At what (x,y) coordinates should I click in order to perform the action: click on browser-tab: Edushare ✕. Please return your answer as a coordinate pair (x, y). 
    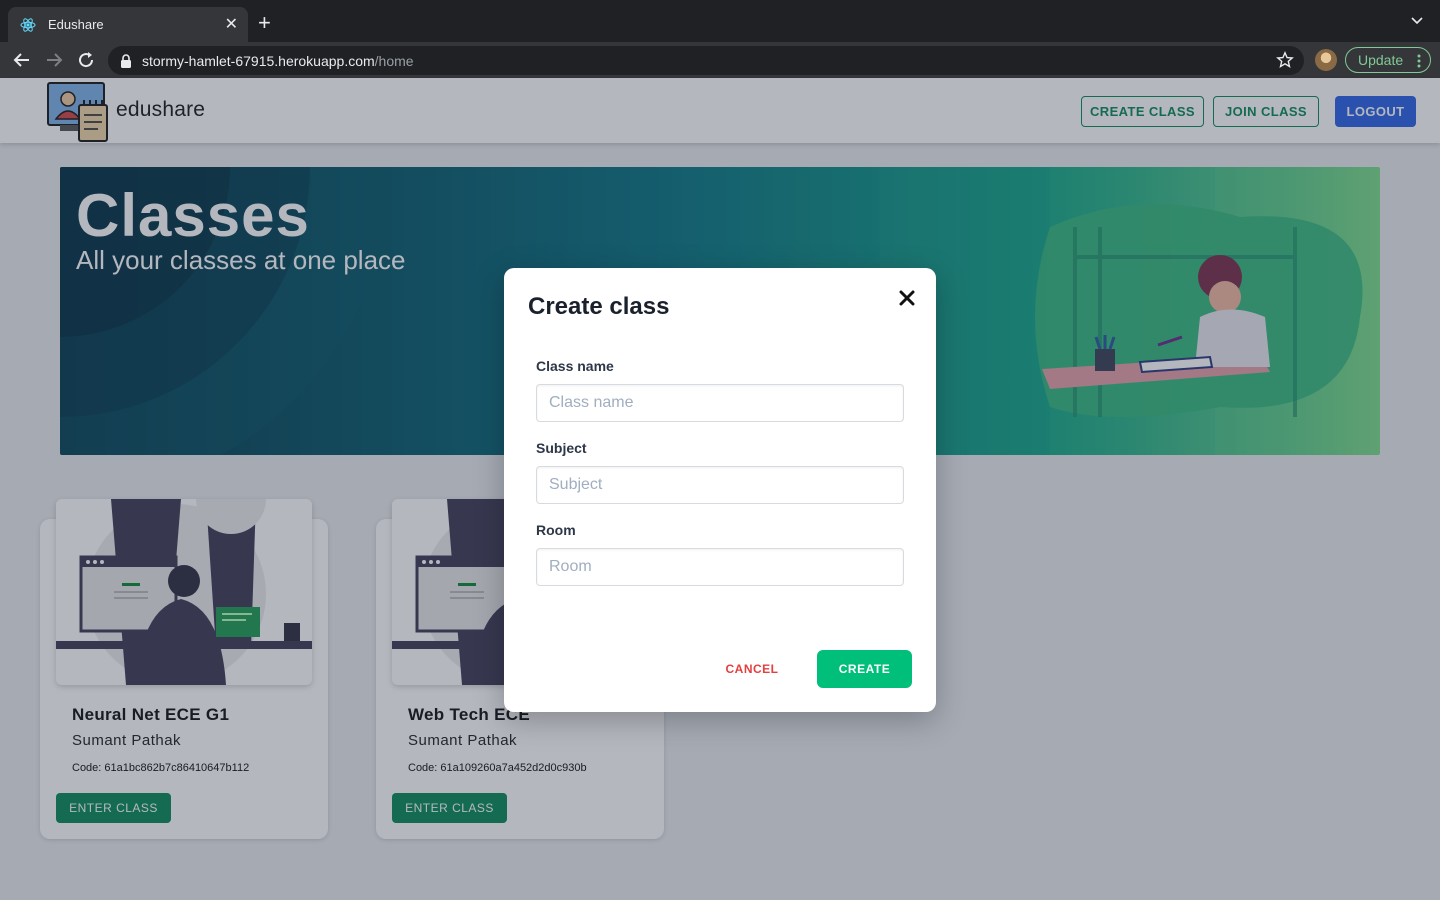
    Looking at the image, I should click on (128, 24).